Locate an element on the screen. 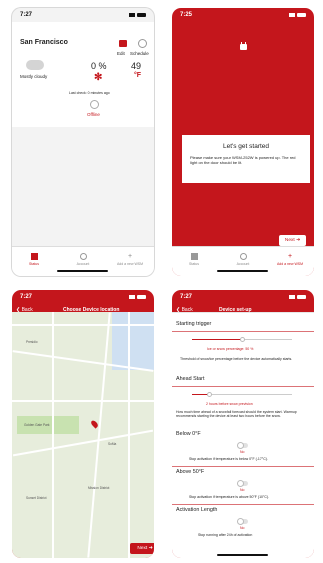 The height and width of the screenshot is (563, 323). water-area is located at coordinates (133, 341).